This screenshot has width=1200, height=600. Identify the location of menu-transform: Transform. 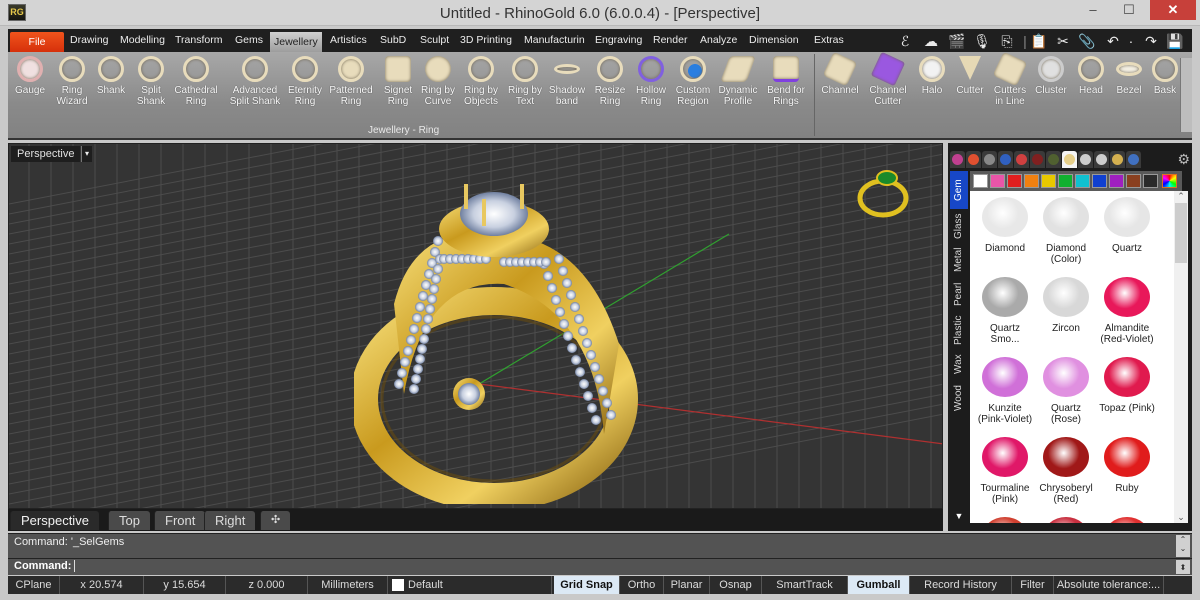
(198, 40).